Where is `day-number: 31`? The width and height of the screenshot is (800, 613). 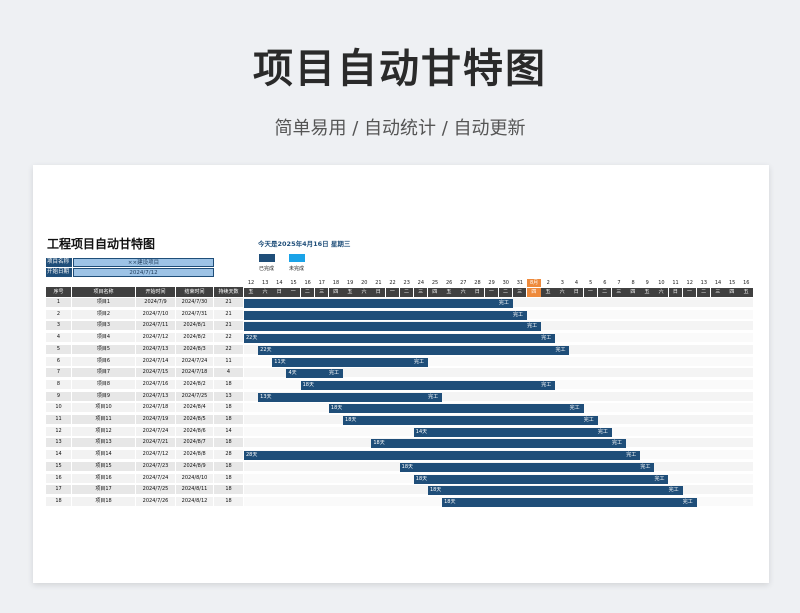 day-number: 31 is located at coordinates (520, 283).